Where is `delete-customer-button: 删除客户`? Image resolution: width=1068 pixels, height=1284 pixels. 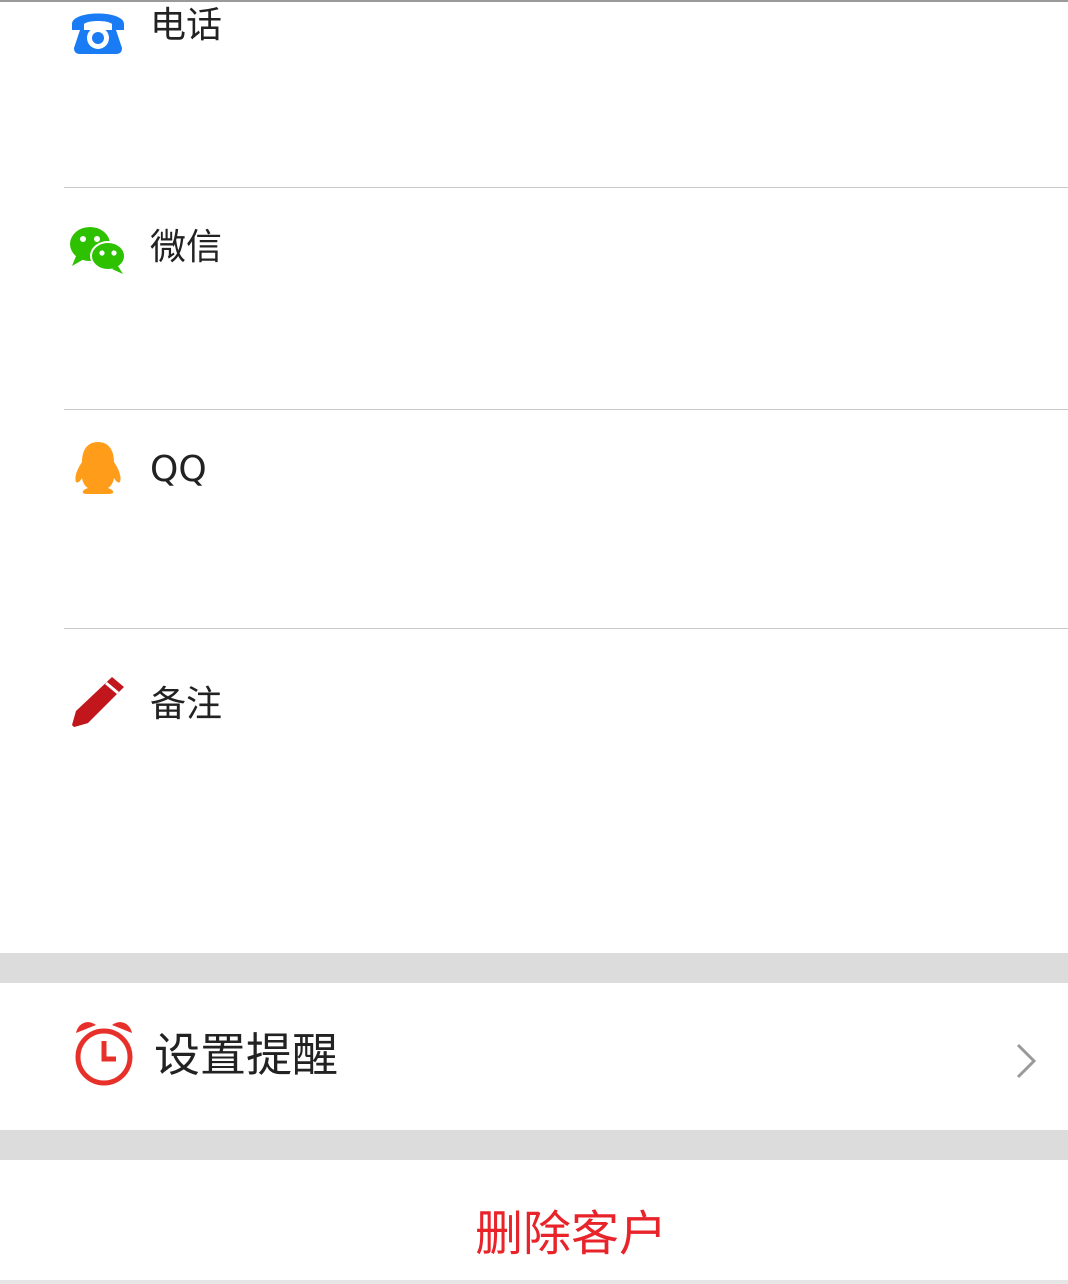 delete-customer-button: 删除客户 is located at coordinates (534, 1222).